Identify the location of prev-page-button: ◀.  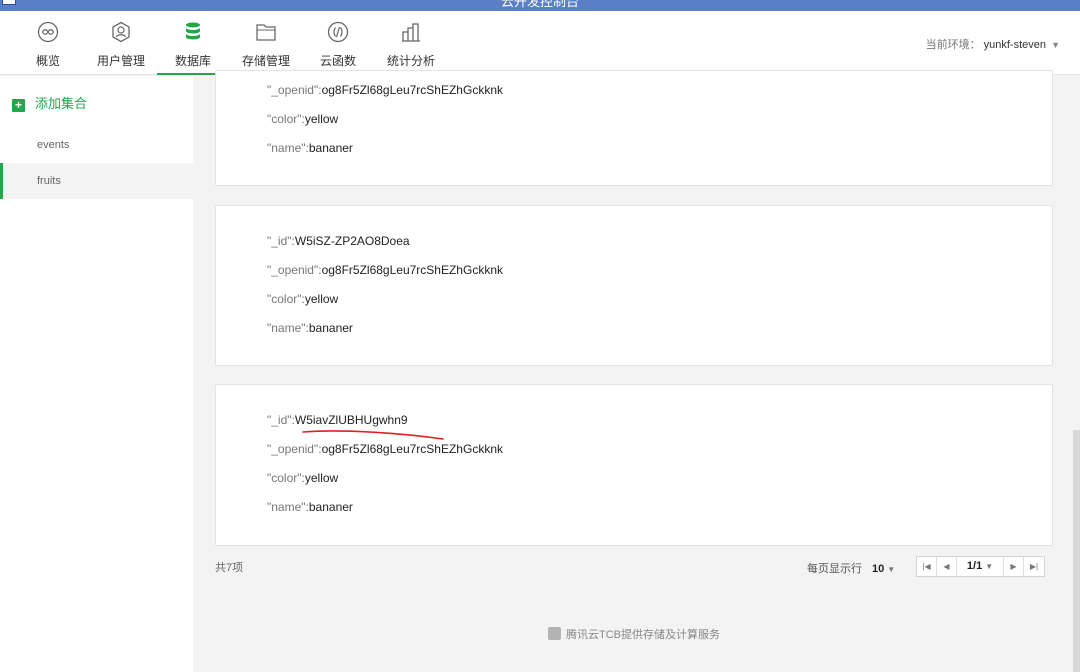
(947, 566).